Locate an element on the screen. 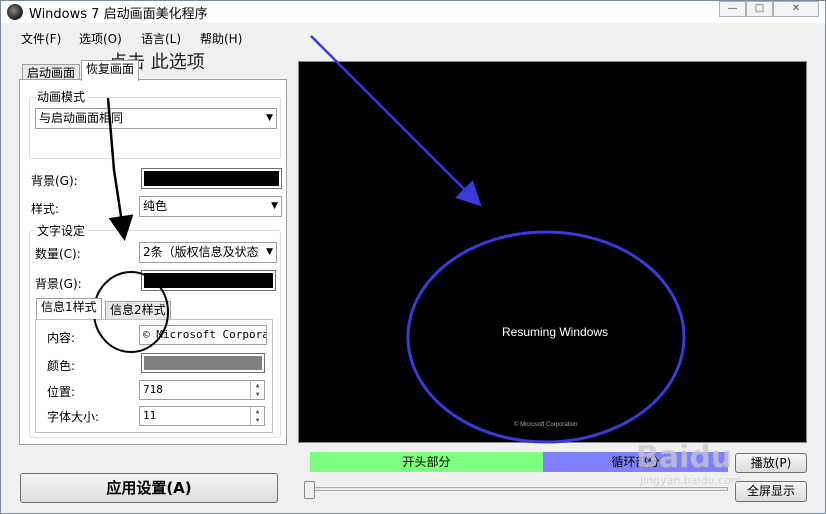  tab-resume-screen: 恢复画面 is located at coordinates (110, 70).